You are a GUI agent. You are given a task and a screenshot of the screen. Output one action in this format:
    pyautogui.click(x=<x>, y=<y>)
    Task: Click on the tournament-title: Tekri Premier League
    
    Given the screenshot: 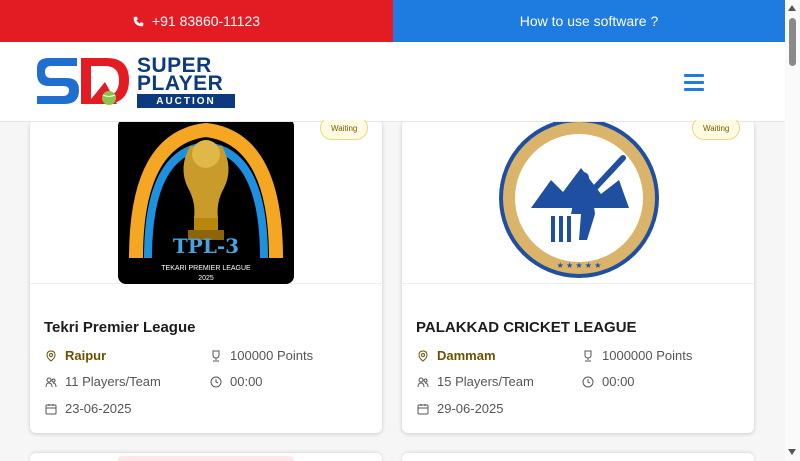 What is the action you would take?
    pyautogui.click(x=120, y=327)
    